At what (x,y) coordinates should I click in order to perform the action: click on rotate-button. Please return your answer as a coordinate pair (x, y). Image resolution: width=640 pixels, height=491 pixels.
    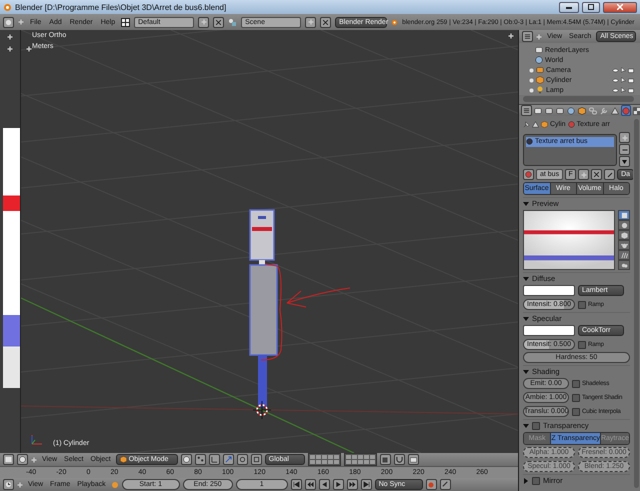
    Looking at the image, I should click on (242, 459).